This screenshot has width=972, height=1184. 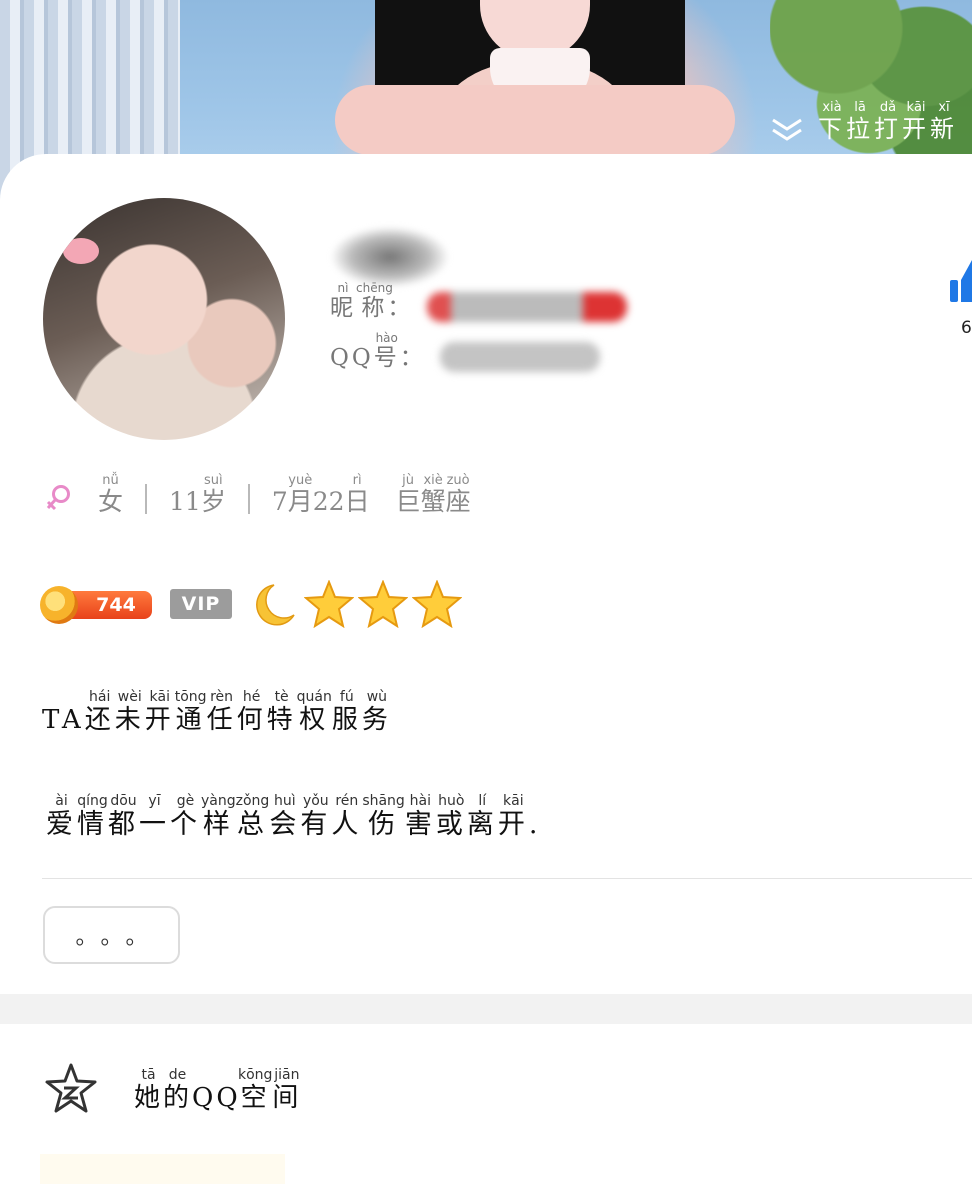 I want to click on qzone-entry: 她tā的deQQ空kōng间jiān, so click(x=172, y=1088).